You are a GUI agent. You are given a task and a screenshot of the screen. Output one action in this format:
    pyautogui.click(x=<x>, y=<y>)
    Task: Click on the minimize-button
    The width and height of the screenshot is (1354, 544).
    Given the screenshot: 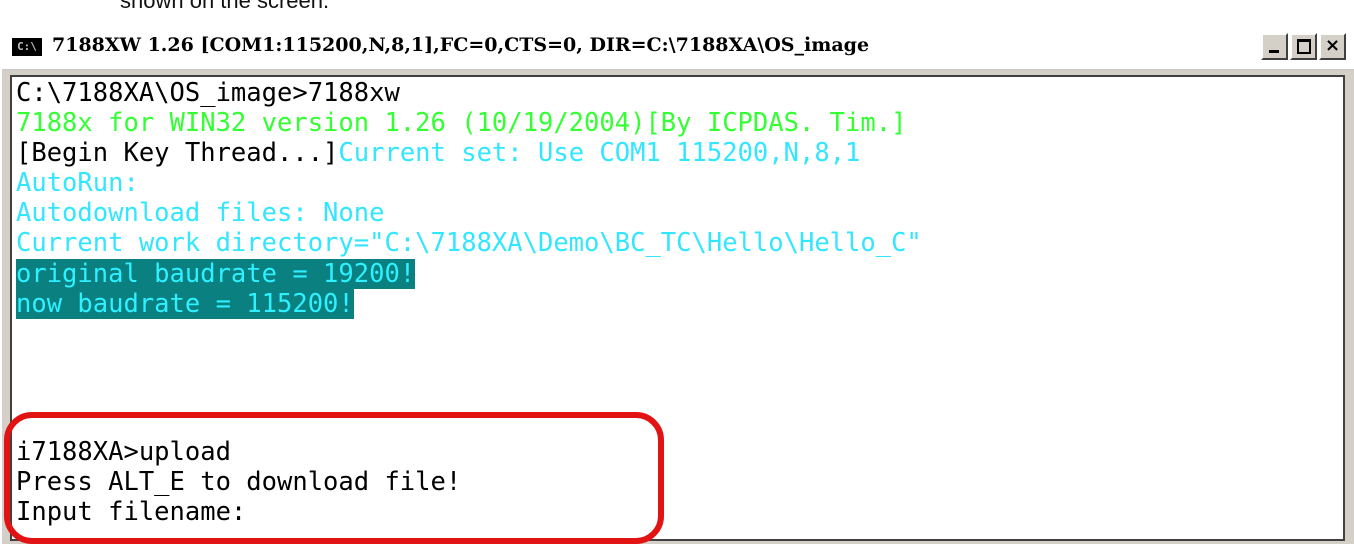 What is the action you would take?
    pyautogui.click(x=1274, y=46)
    